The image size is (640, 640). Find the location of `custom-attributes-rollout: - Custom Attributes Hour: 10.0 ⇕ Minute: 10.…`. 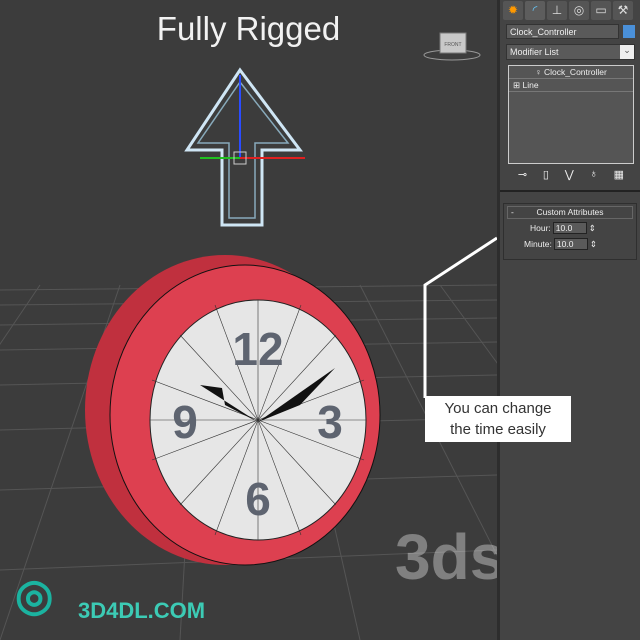

custom-attributes-rollout: - Custom Attributes Hour: 10.0 ⇕ Minute: 10.… is located at coordinates (570, 231).